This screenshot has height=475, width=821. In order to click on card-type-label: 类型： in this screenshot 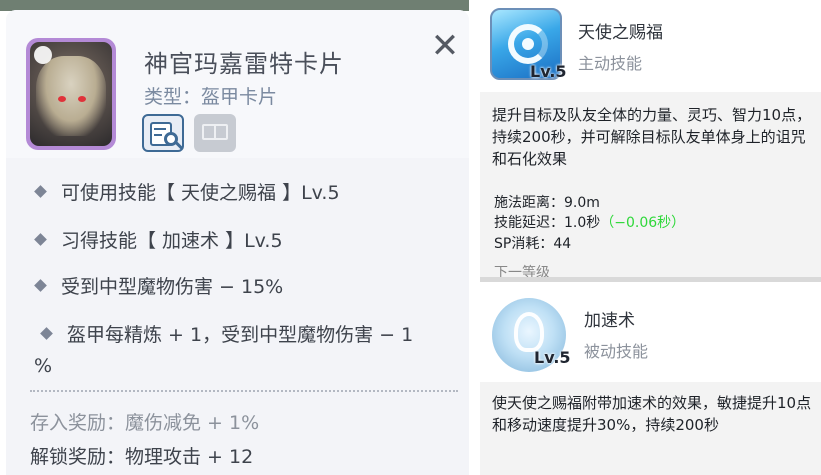, I will do `click(173, 97)`.